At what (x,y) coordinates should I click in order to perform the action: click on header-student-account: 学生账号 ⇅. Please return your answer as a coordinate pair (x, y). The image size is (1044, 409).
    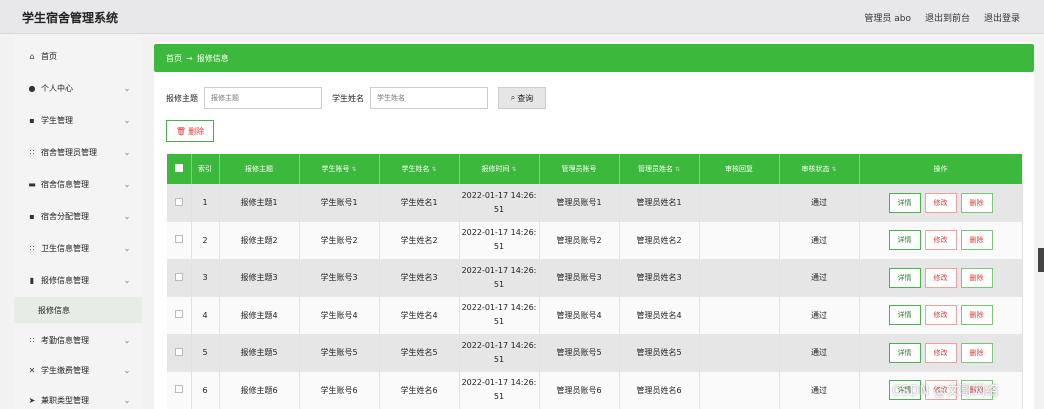
    Looking at the image, I should click on (339, 169).